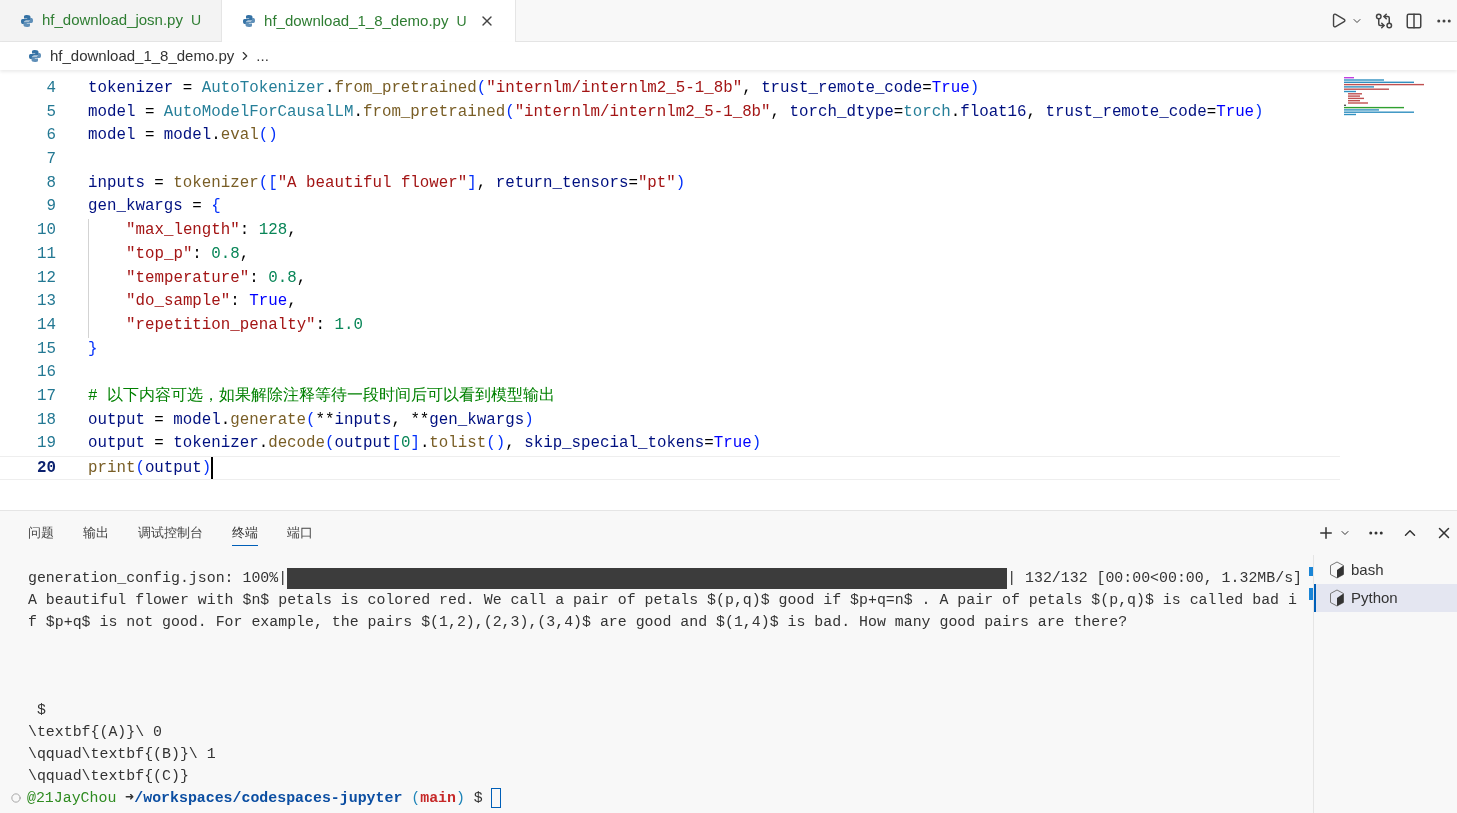  What do you see at coordinates (46, 468) in the screenshot?
I see `line-number: 20` at bounding box center [46, 468].